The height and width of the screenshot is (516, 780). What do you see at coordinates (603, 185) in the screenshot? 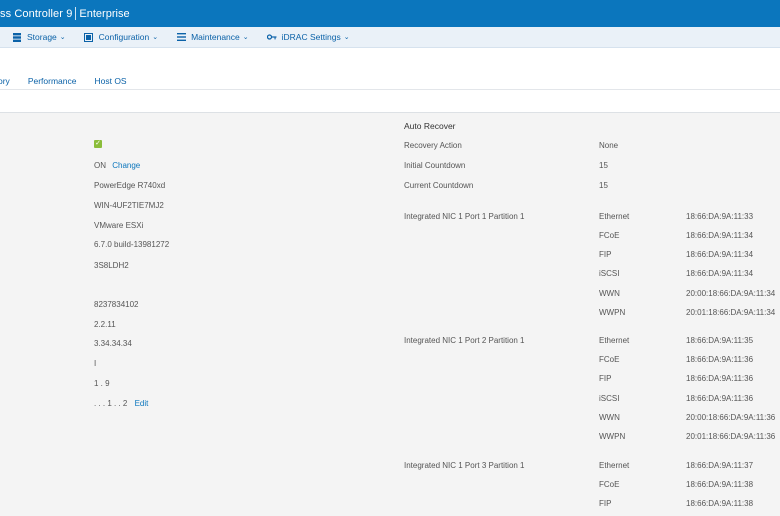
I see `current-countdown-value: 15` at bounding box center [603, 185].